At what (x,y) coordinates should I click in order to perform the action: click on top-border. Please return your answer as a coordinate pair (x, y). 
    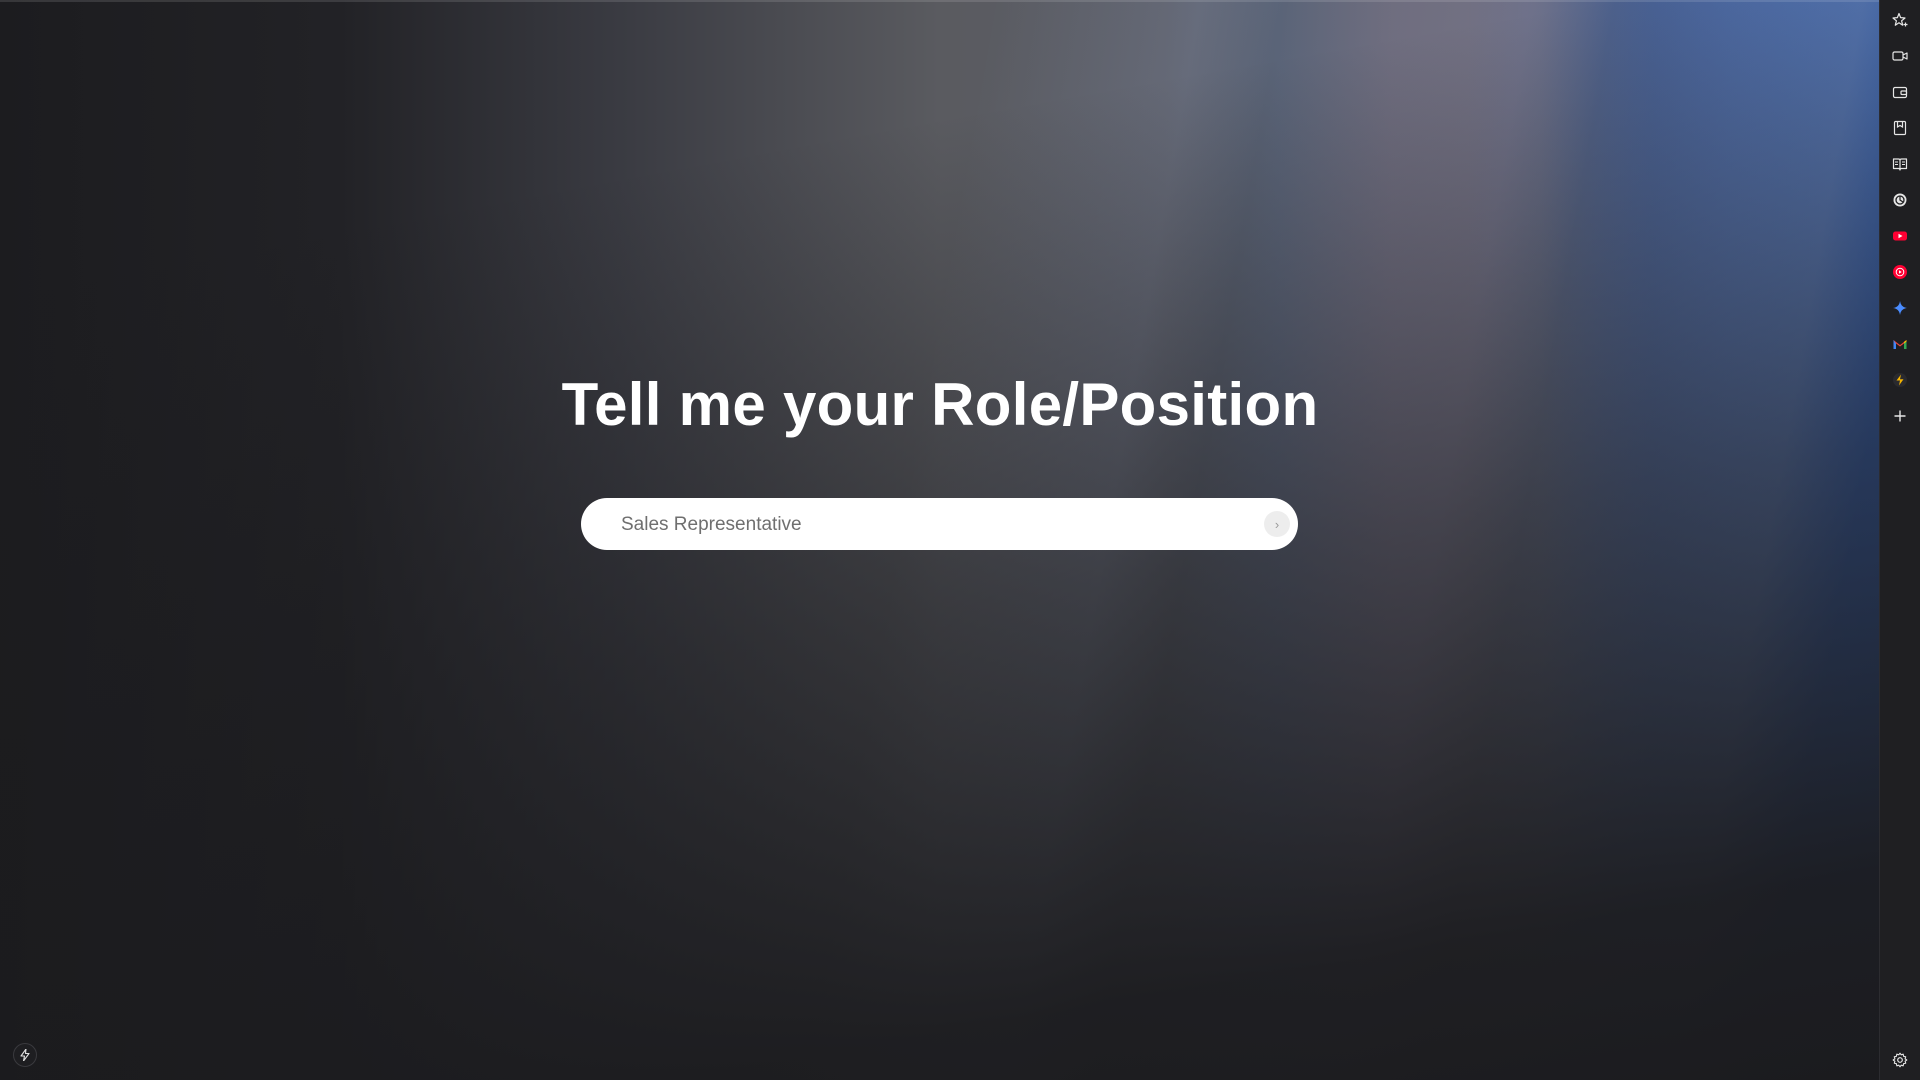
    Looking at the image, I should click on (940, 1).